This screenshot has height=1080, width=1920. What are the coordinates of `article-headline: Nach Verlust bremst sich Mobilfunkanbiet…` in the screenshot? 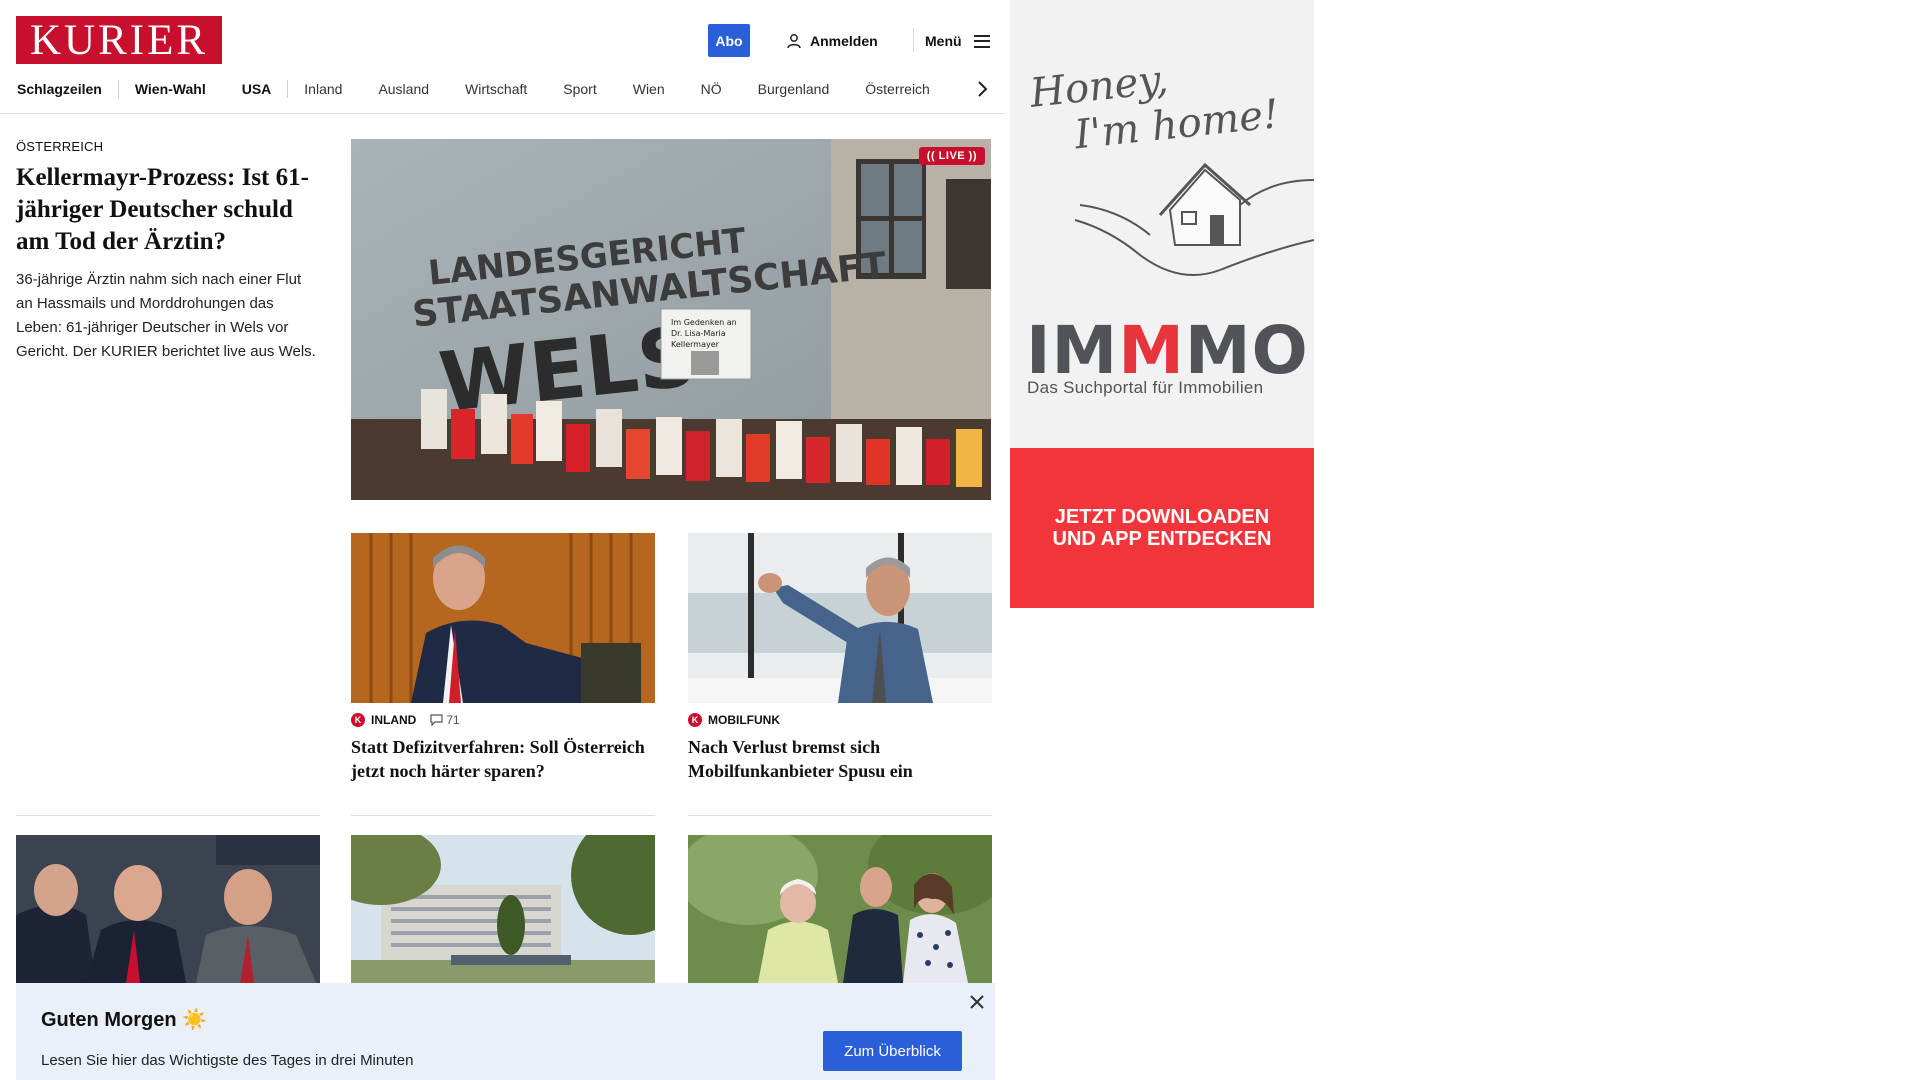 It's located at (840, 759).